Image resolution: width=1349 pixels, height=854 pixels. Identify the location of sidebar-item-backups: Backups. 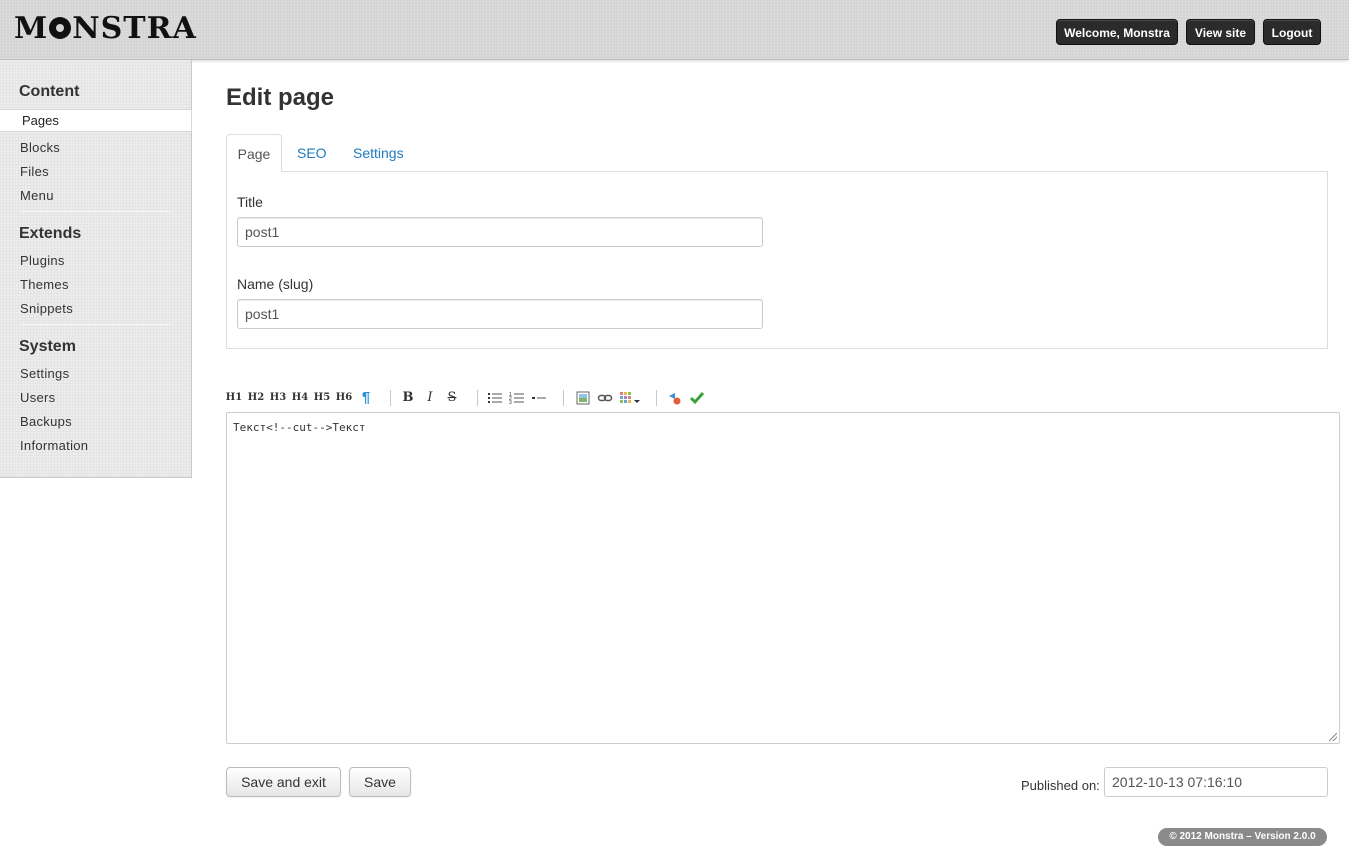
(46, 421).